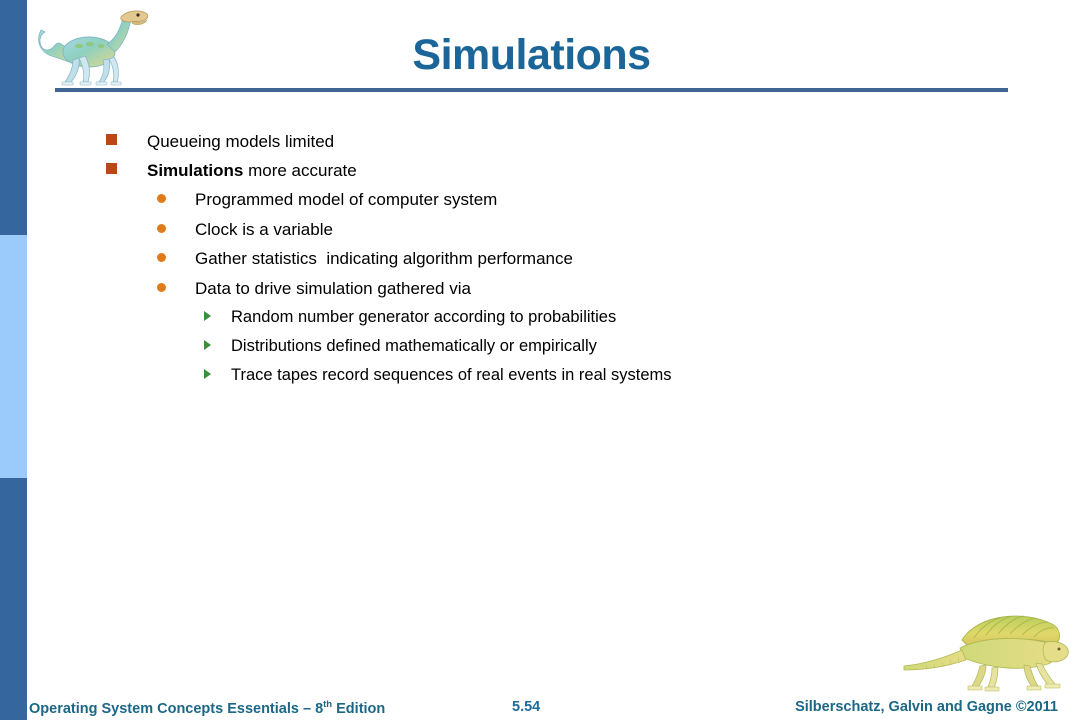 This screenshot has width=1080, height=720. I want to click on footer-copyright: Silberschatz, Galvin and Gagne ©2011, so click(926, 707).